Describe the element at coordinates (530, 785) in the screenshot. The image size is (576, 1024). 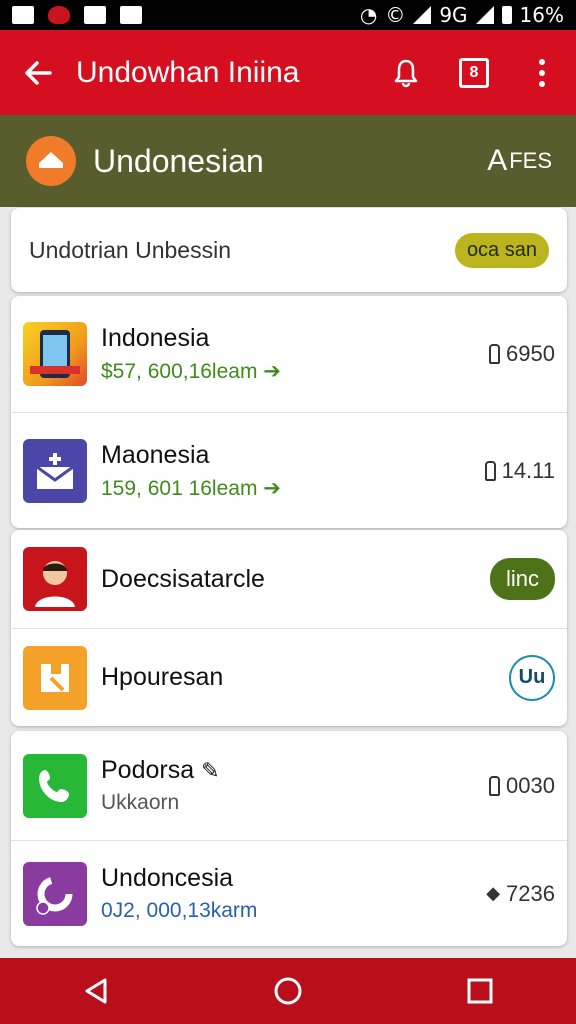
I see `item-meta-value: 0030` at that location.